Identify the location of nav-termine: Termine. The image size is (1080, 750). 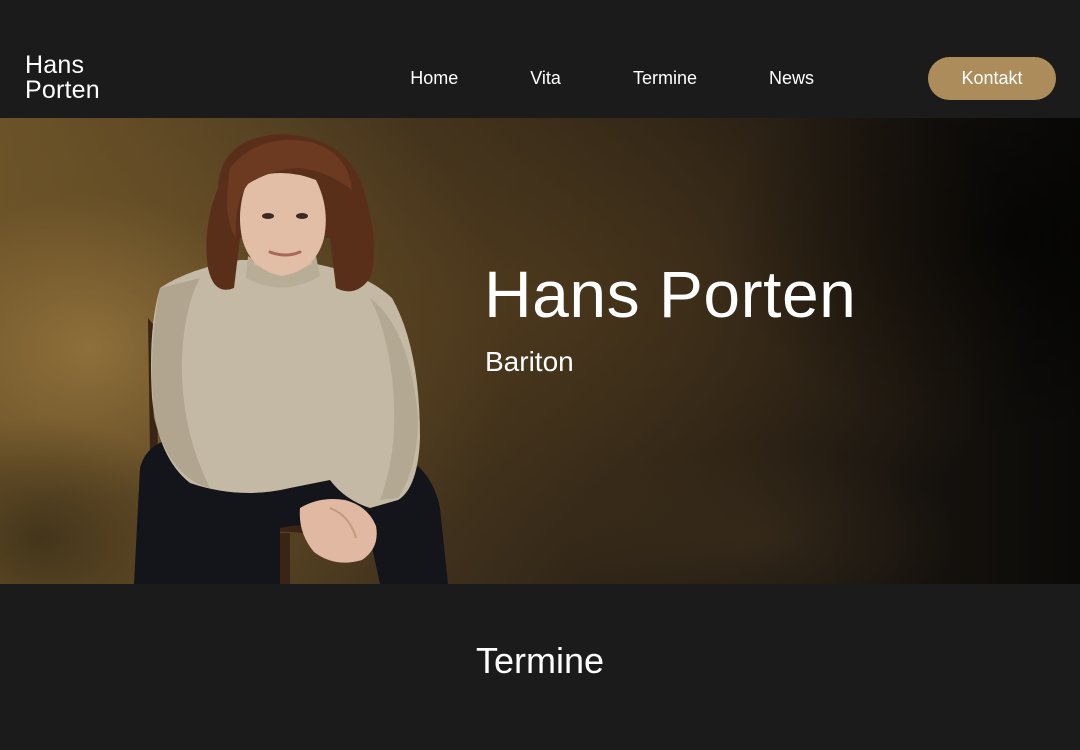
(665, 78).